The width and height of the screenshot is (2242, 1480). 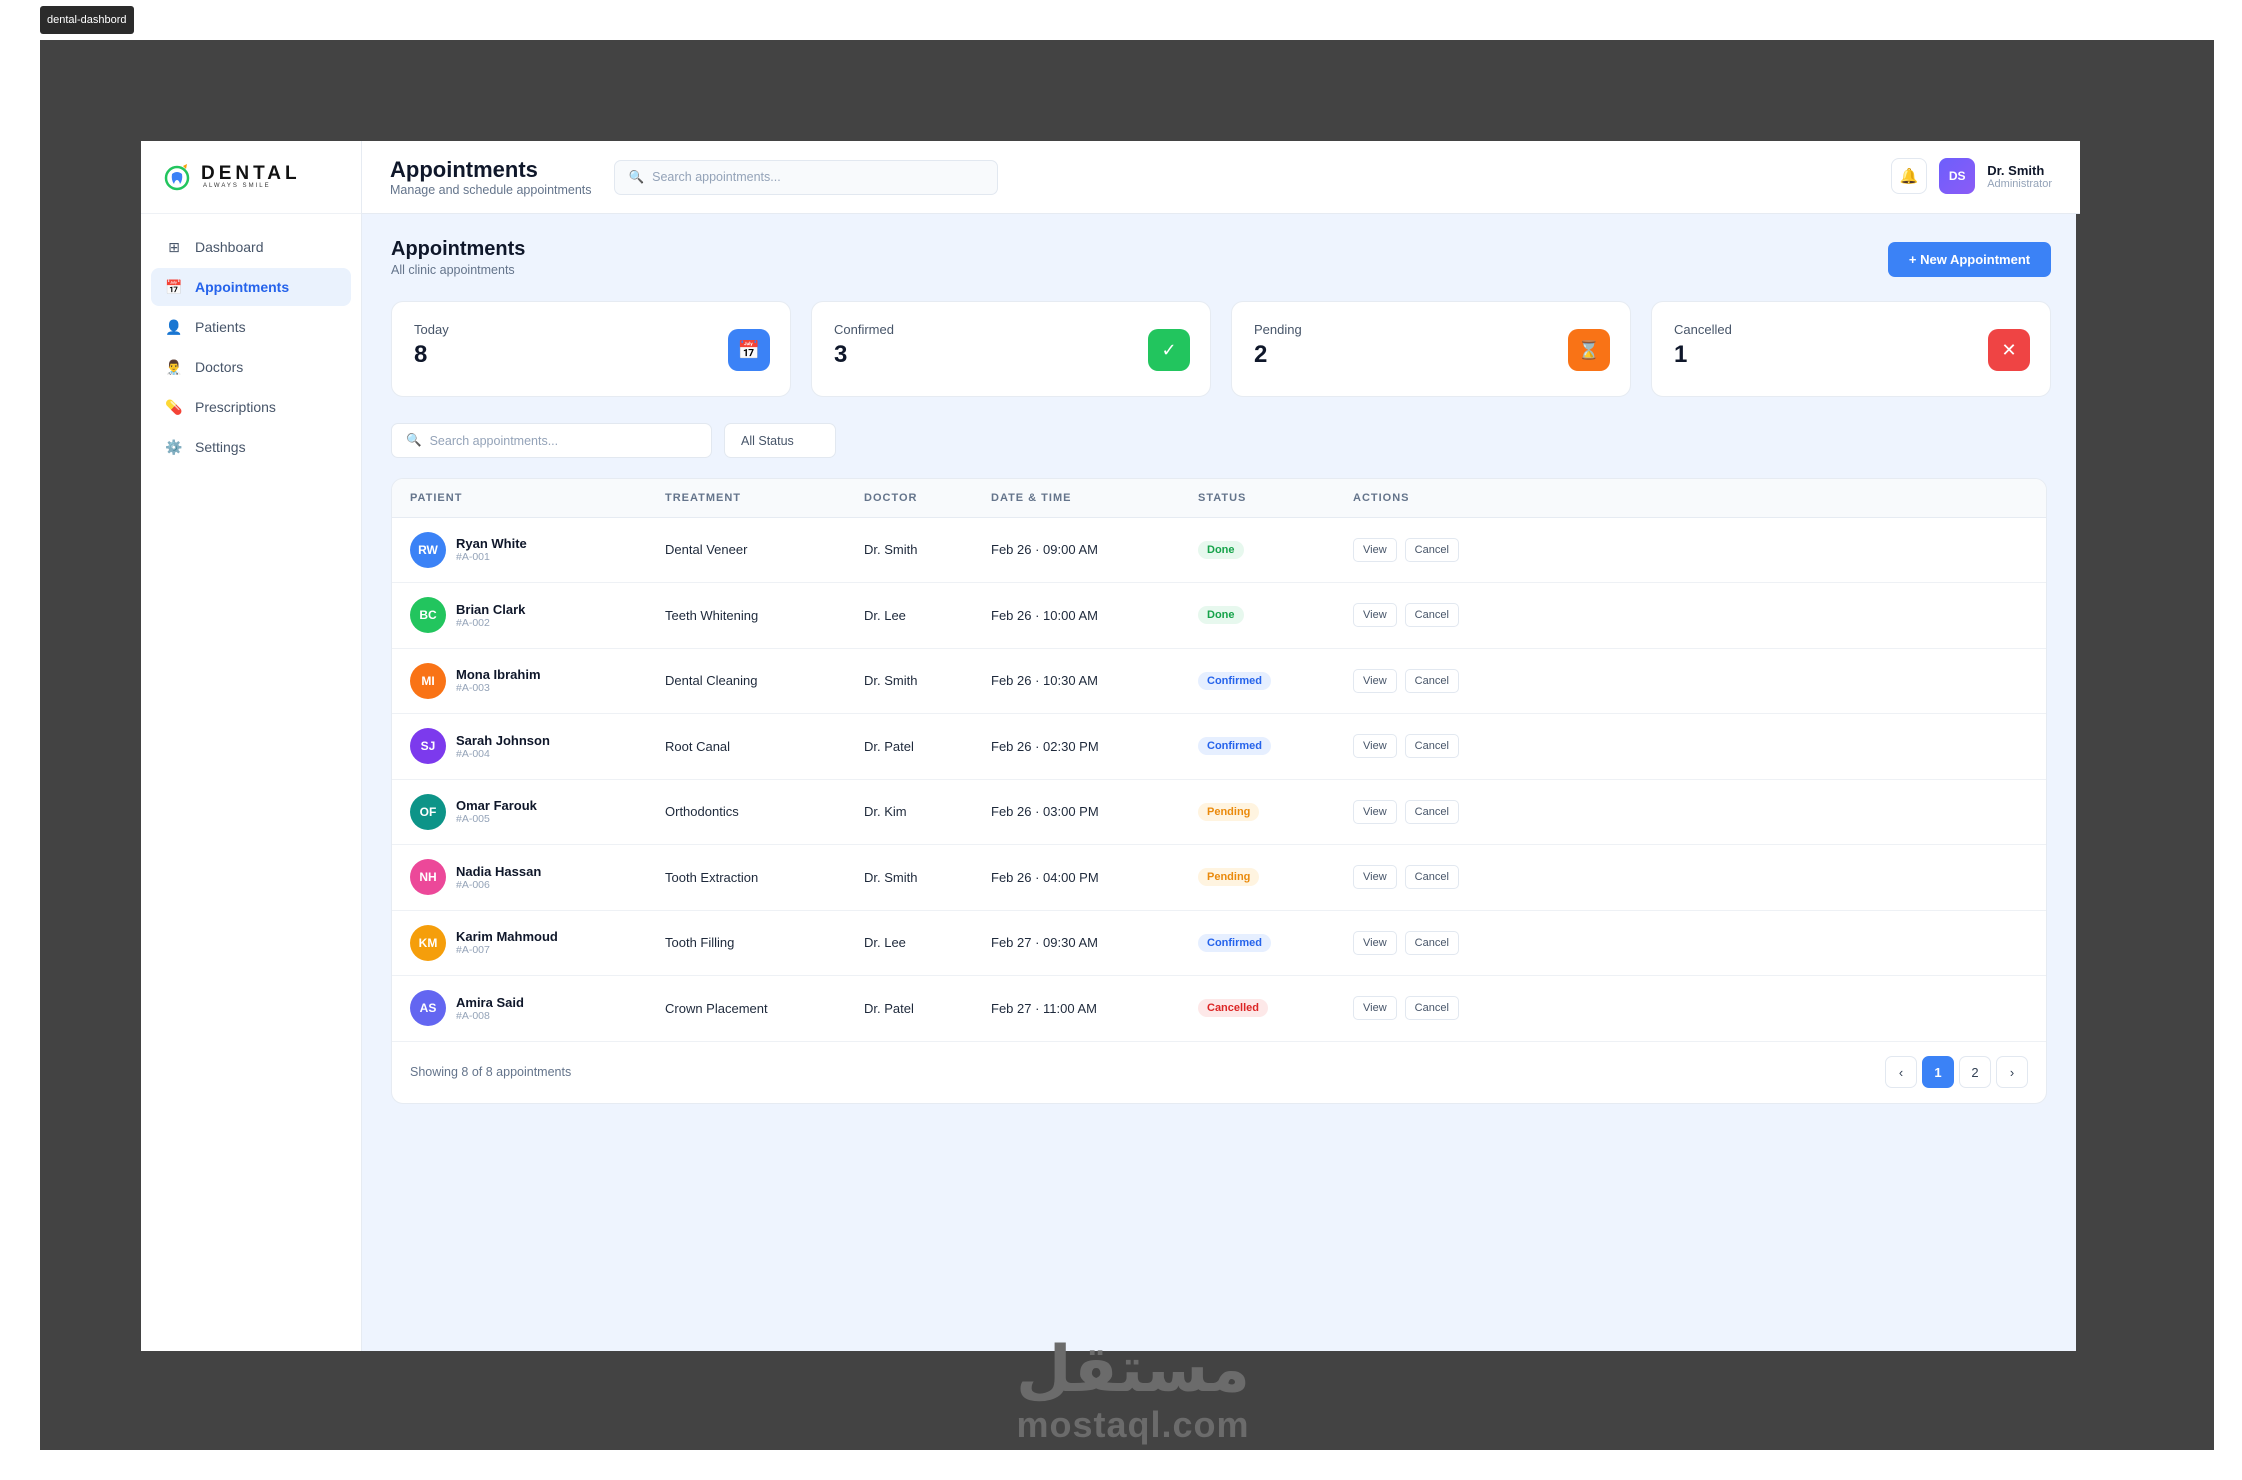 I want to click on sidebar-item-appointments: 📅 Appointments, so click(x=251, y=287).